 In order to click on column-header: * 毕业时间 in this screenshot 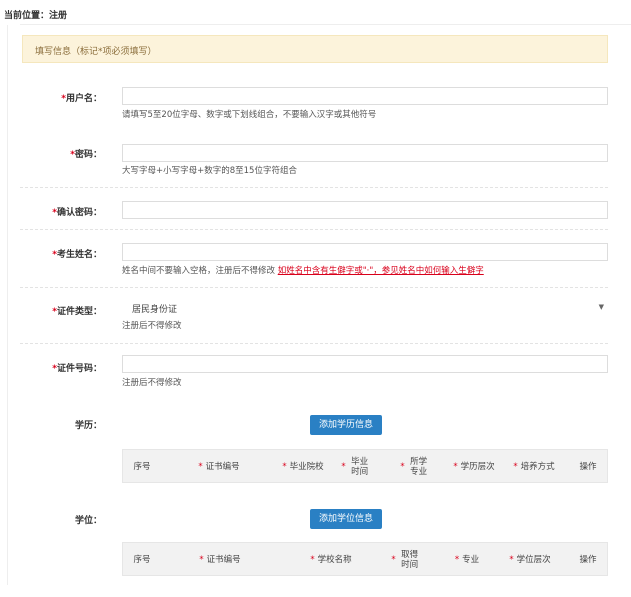, I will do `click(356, 467)`.